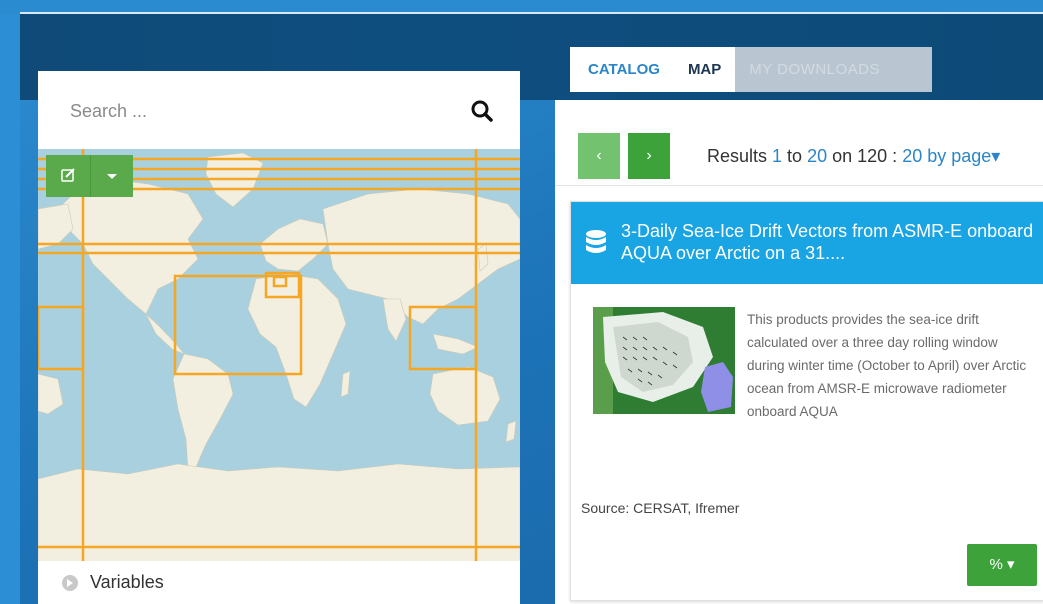  I want to click on search-icon, so click(482, 111).